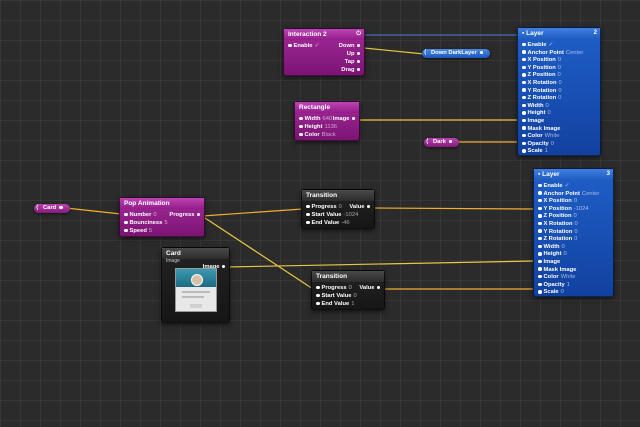 This screenshot has height=427, width=640. I want to click on port-end-value: End Value -46, so click(327, 223).